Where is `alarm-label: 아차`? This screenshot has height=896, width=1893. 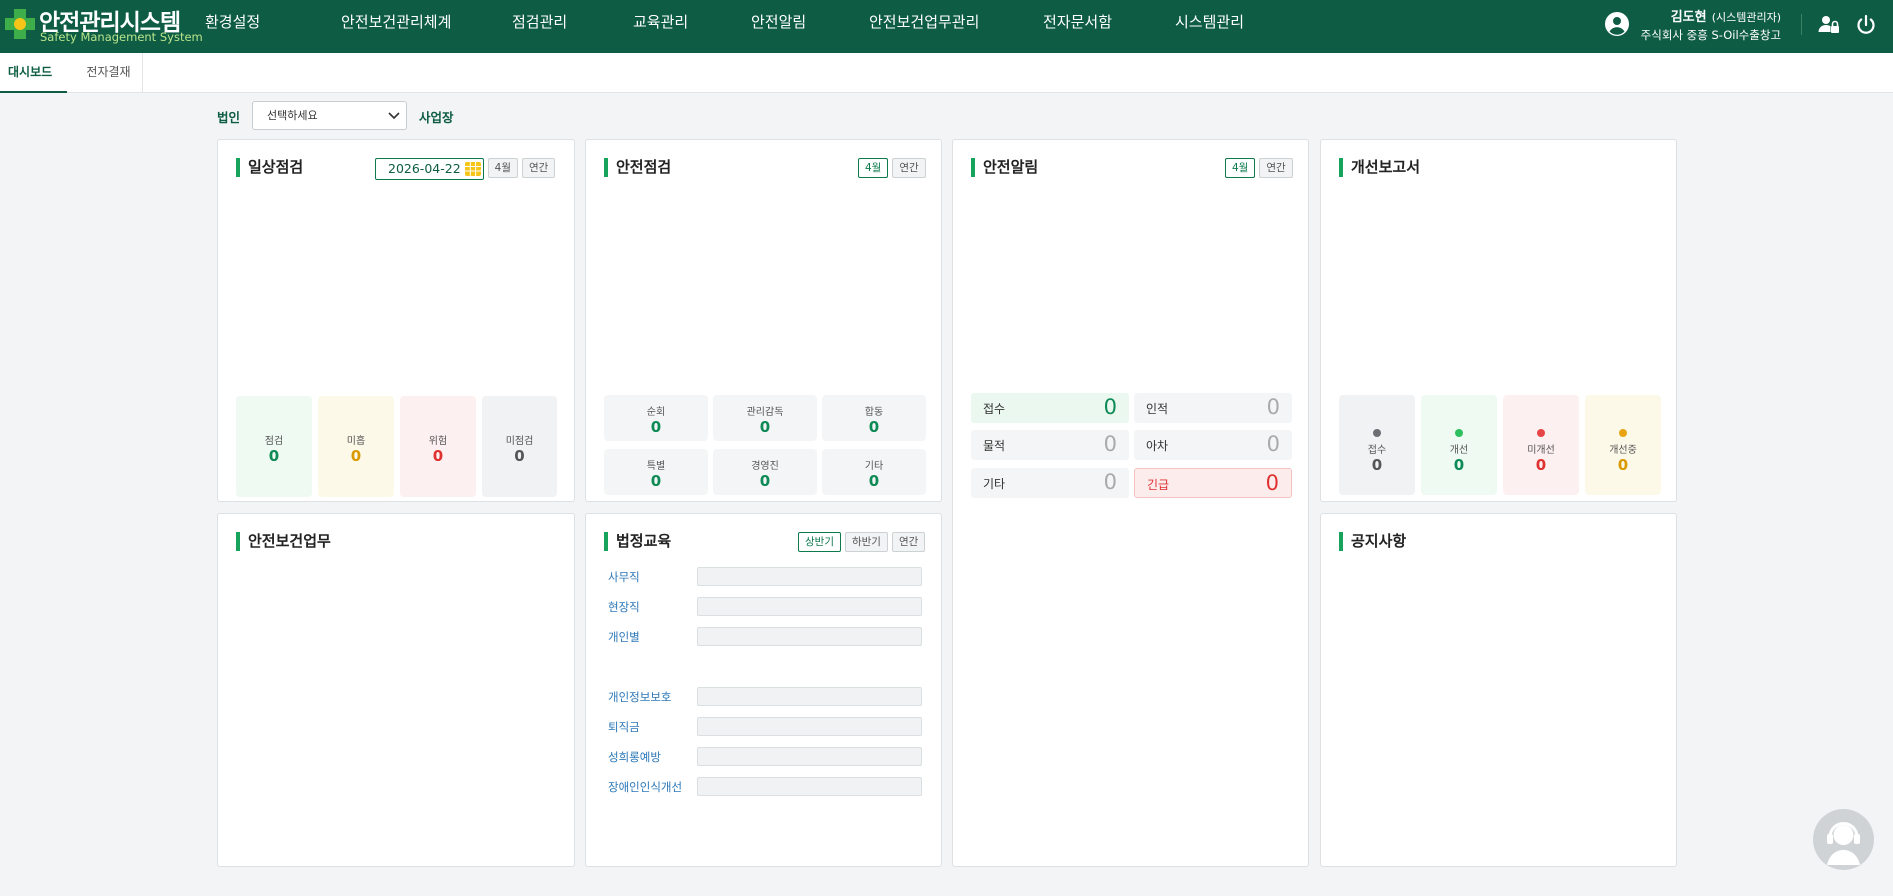 alarm-label: 아차 is located at coordinates (1157, 446).